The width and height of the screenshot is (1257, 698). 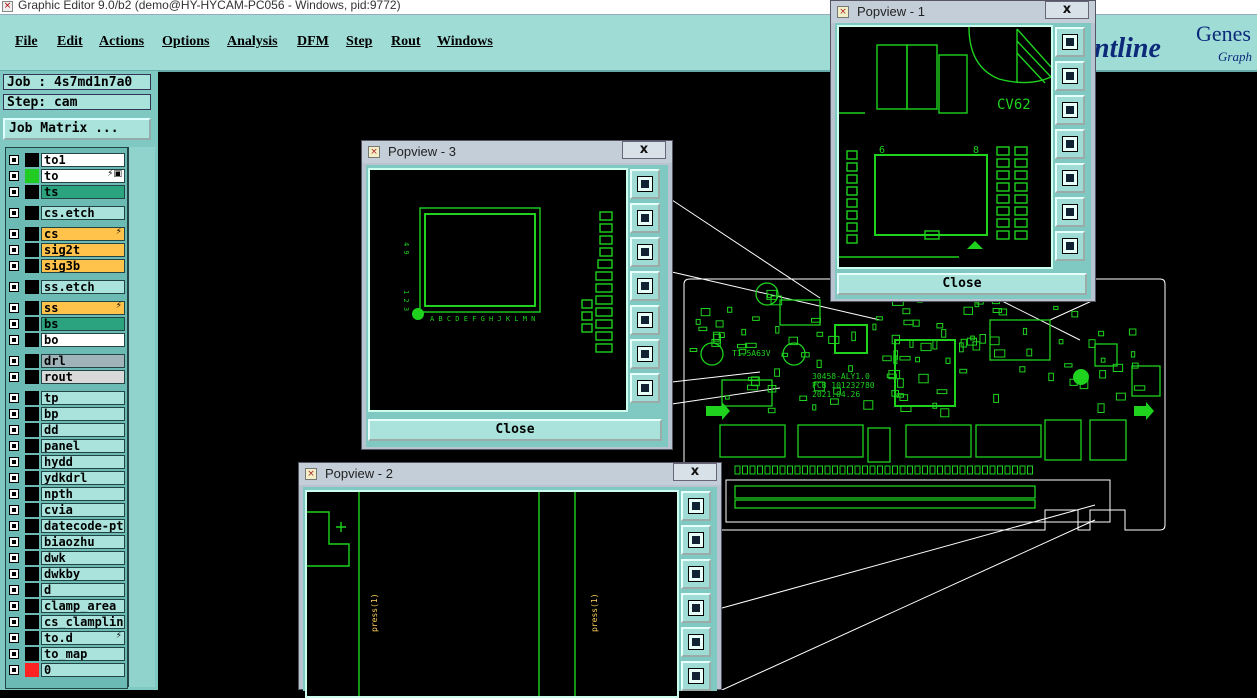 What do you see at coordinates (66, 361) in the screenshot?
I see `layer-row: drl` at bounding box center [66, 361].